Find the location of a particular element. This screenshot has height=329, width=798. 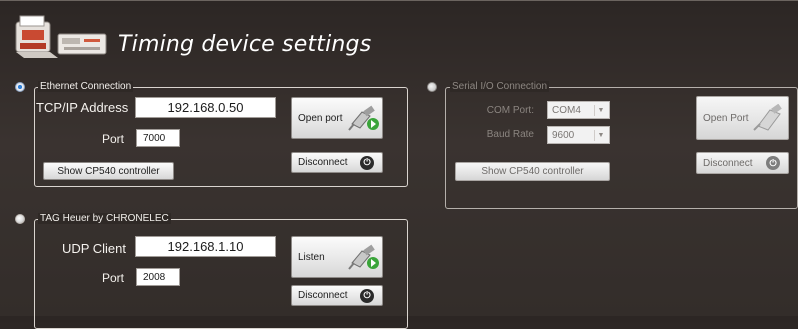

page-title: Timing device settings is located at coordinates (245, 44).